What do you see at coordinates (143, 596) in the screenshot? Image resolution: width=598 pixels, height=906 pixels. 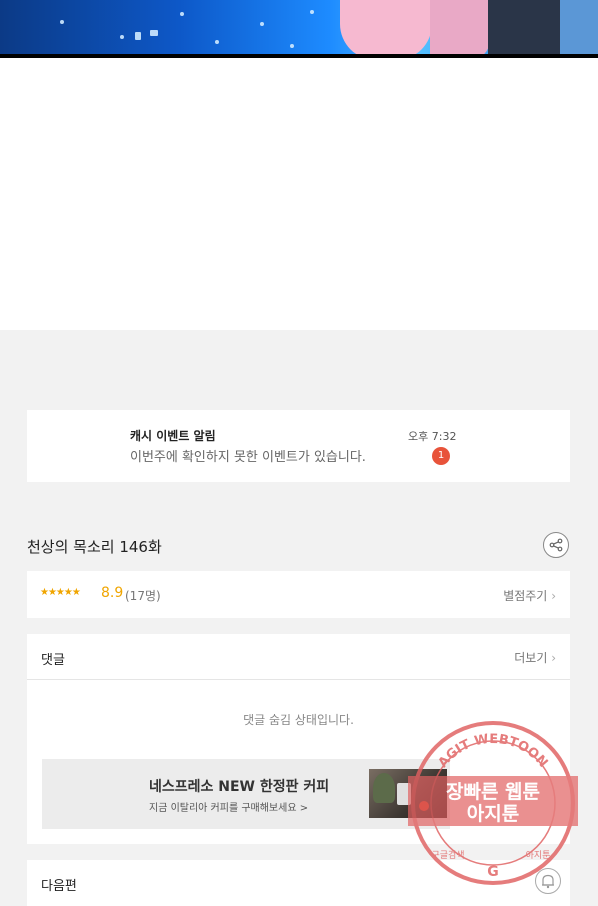 I see `rating-count: (17명)` at bounding box center [143, 596].